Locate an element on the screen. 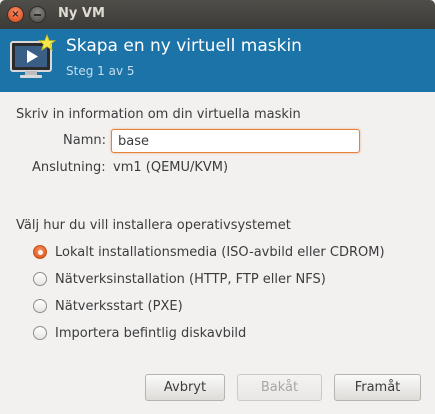 This screenshot has width=435, height=414. close-window-button: × is located at coordinates (15, 14).